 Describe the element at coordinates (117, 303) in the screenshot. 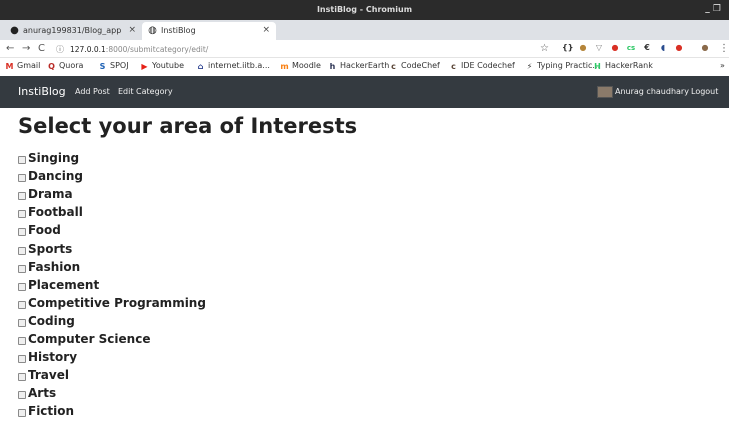

I see `interest-label: Competitive Programming` at that location.